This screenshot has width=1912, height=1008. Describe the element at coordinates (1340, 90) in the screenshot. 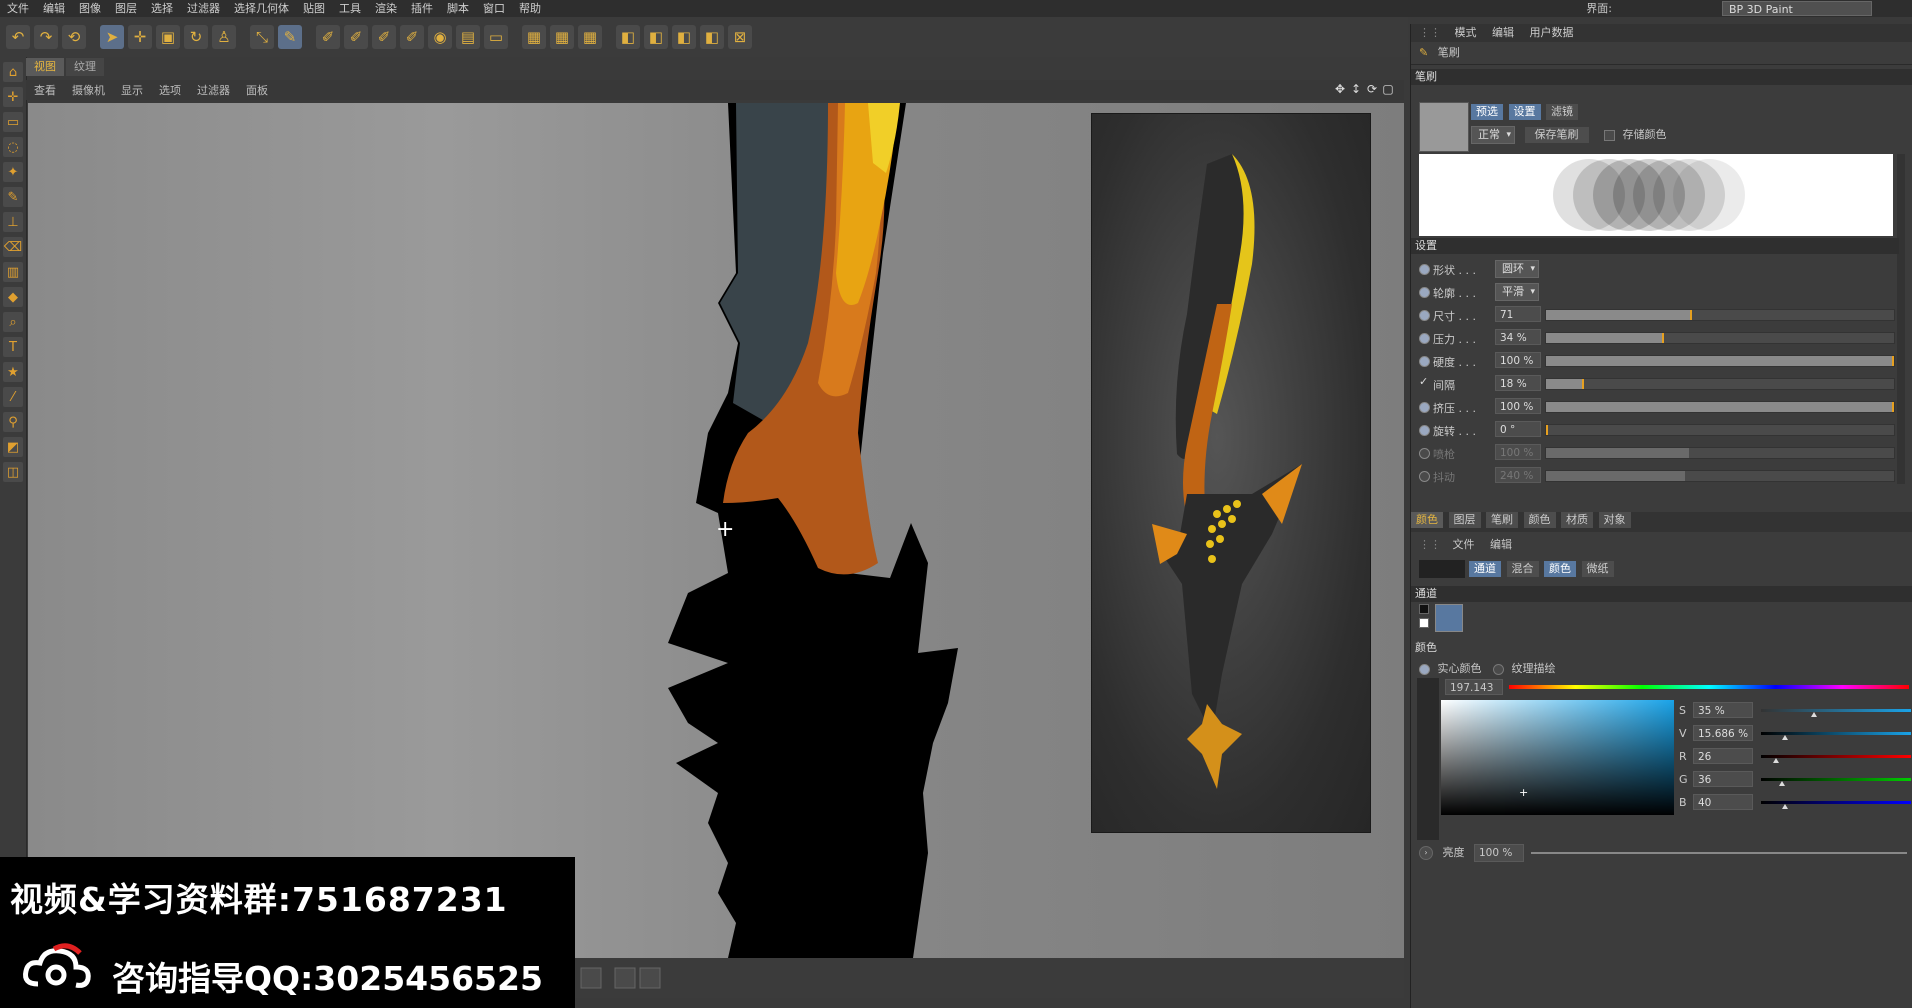

I see `pan-icon: ✥` at that location.